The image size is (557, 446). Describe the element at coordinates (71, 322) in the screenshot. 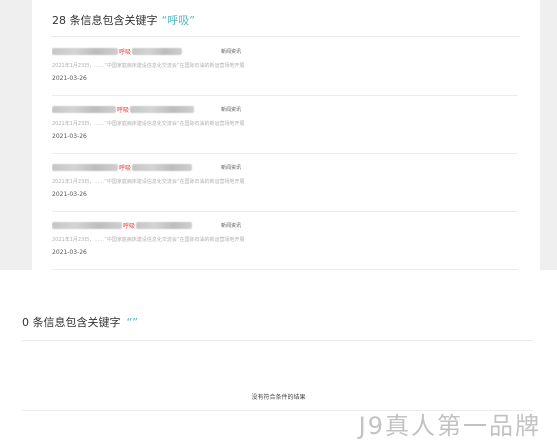

I see `empty-results-count-text: 0 条信息包含关键字` at that location.